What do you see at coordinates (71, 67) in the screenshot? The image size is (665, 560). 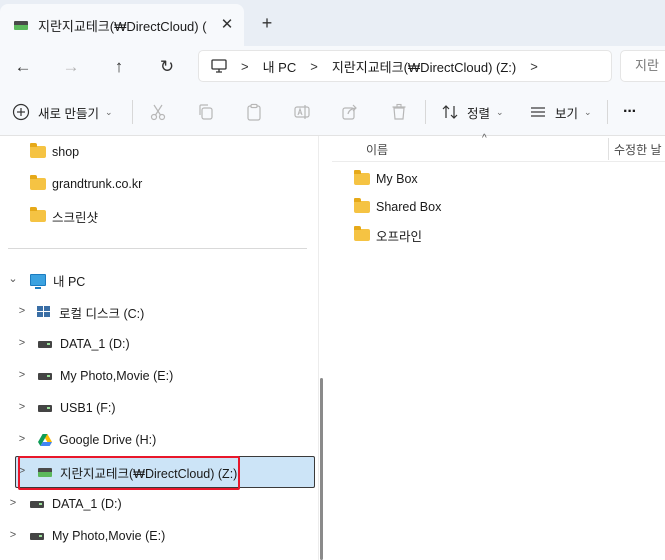 I see `forward-button: →` at bounding box center [71, 67].